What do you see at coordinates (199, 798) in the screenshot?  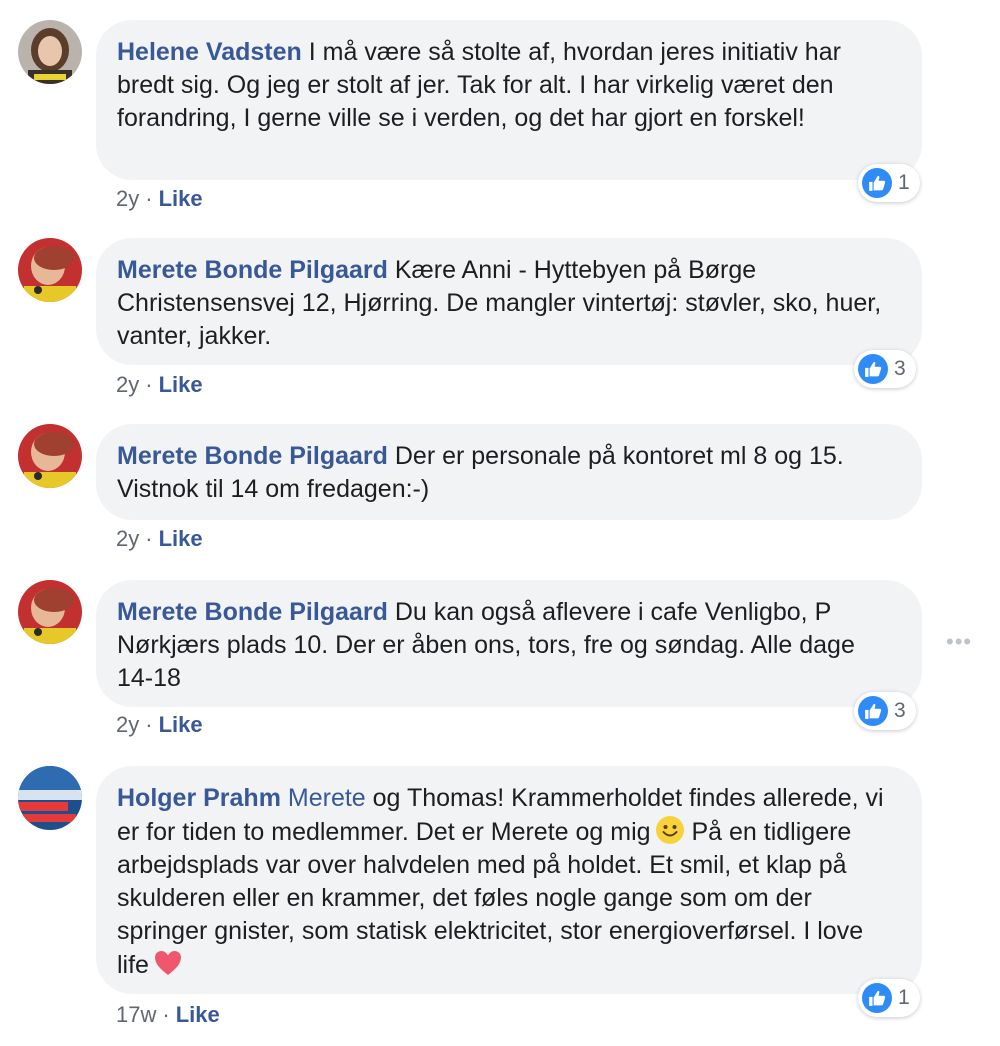 I see `comment-author: Holger Prahm` at bounding box center [199, 798].